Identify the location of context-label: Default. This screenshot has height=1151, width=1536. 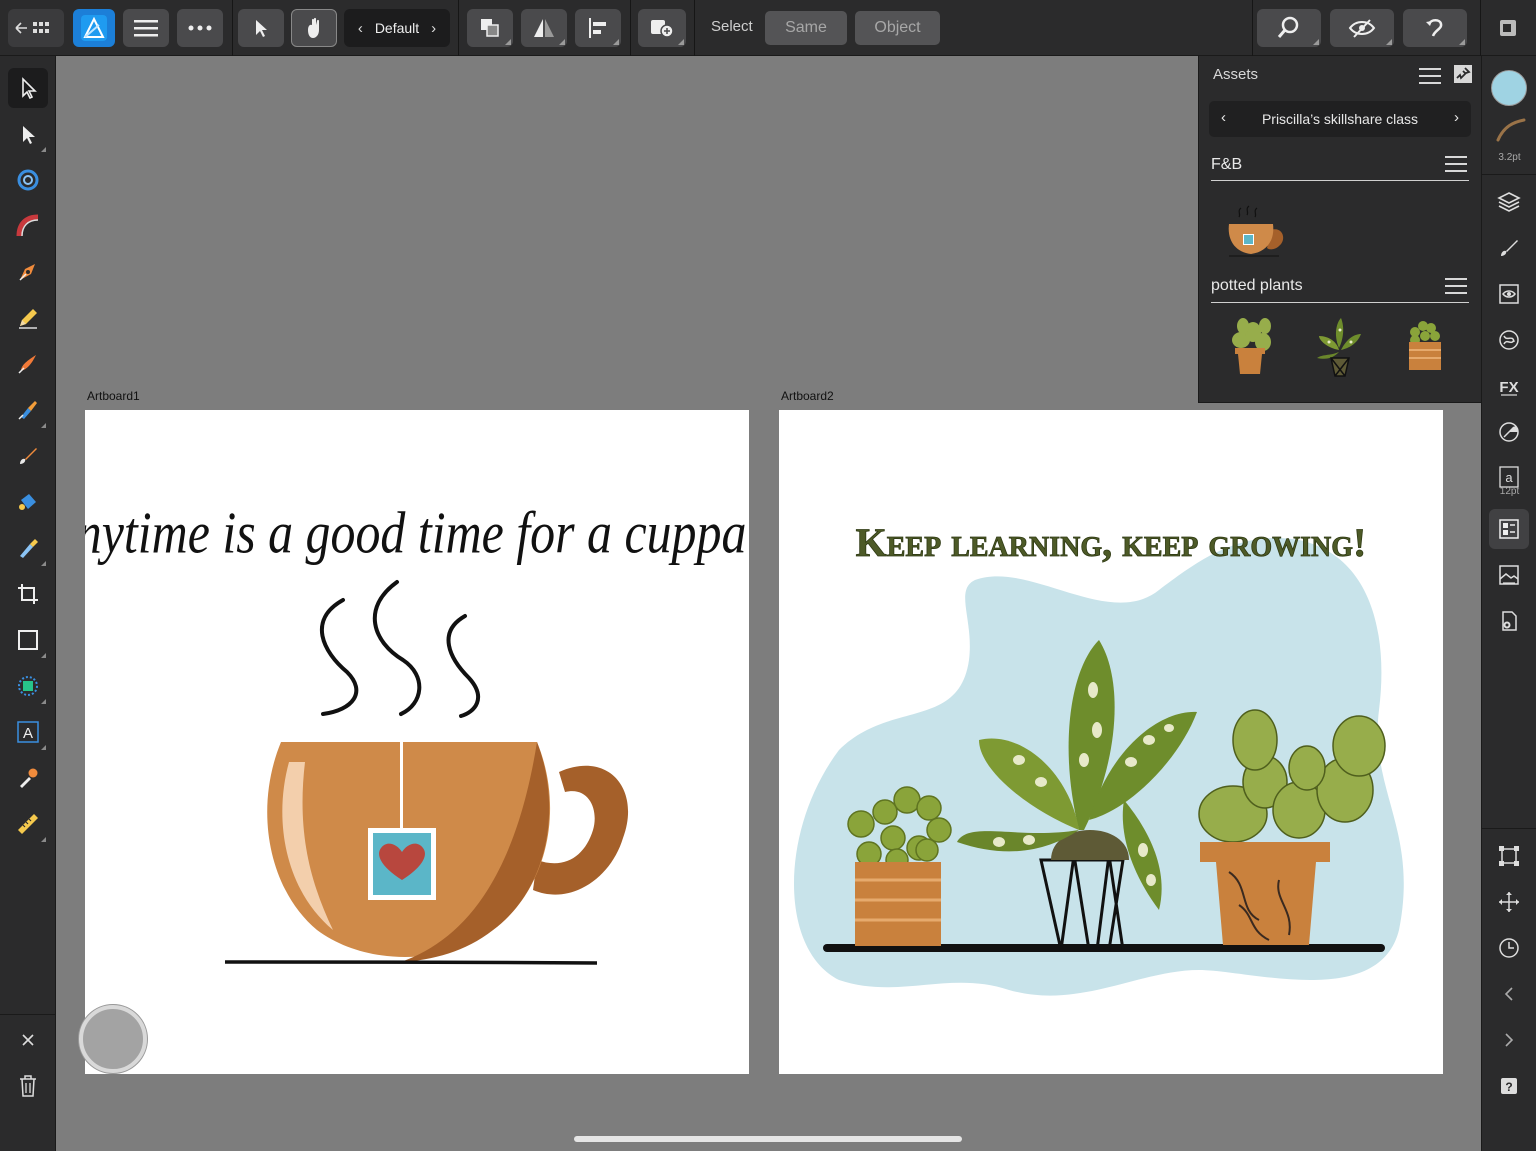
(397, 28).